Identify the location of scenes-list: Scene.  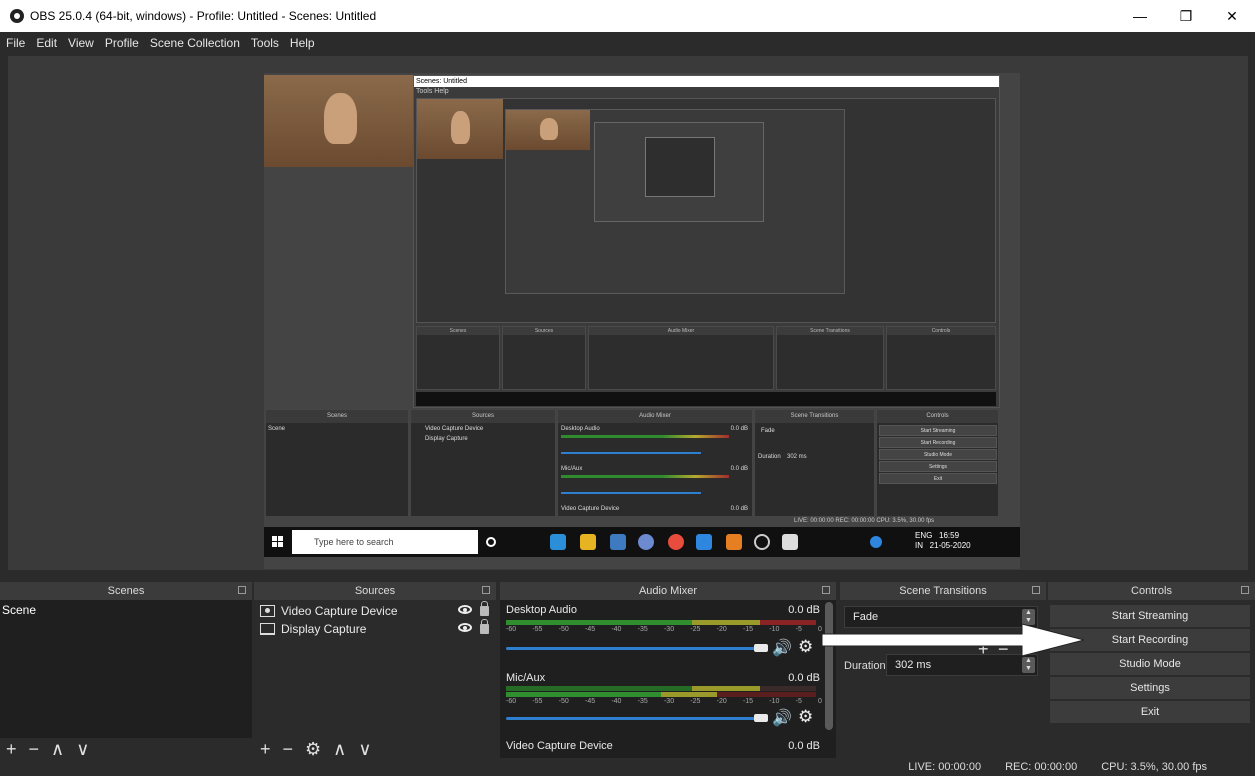
(126, 669).